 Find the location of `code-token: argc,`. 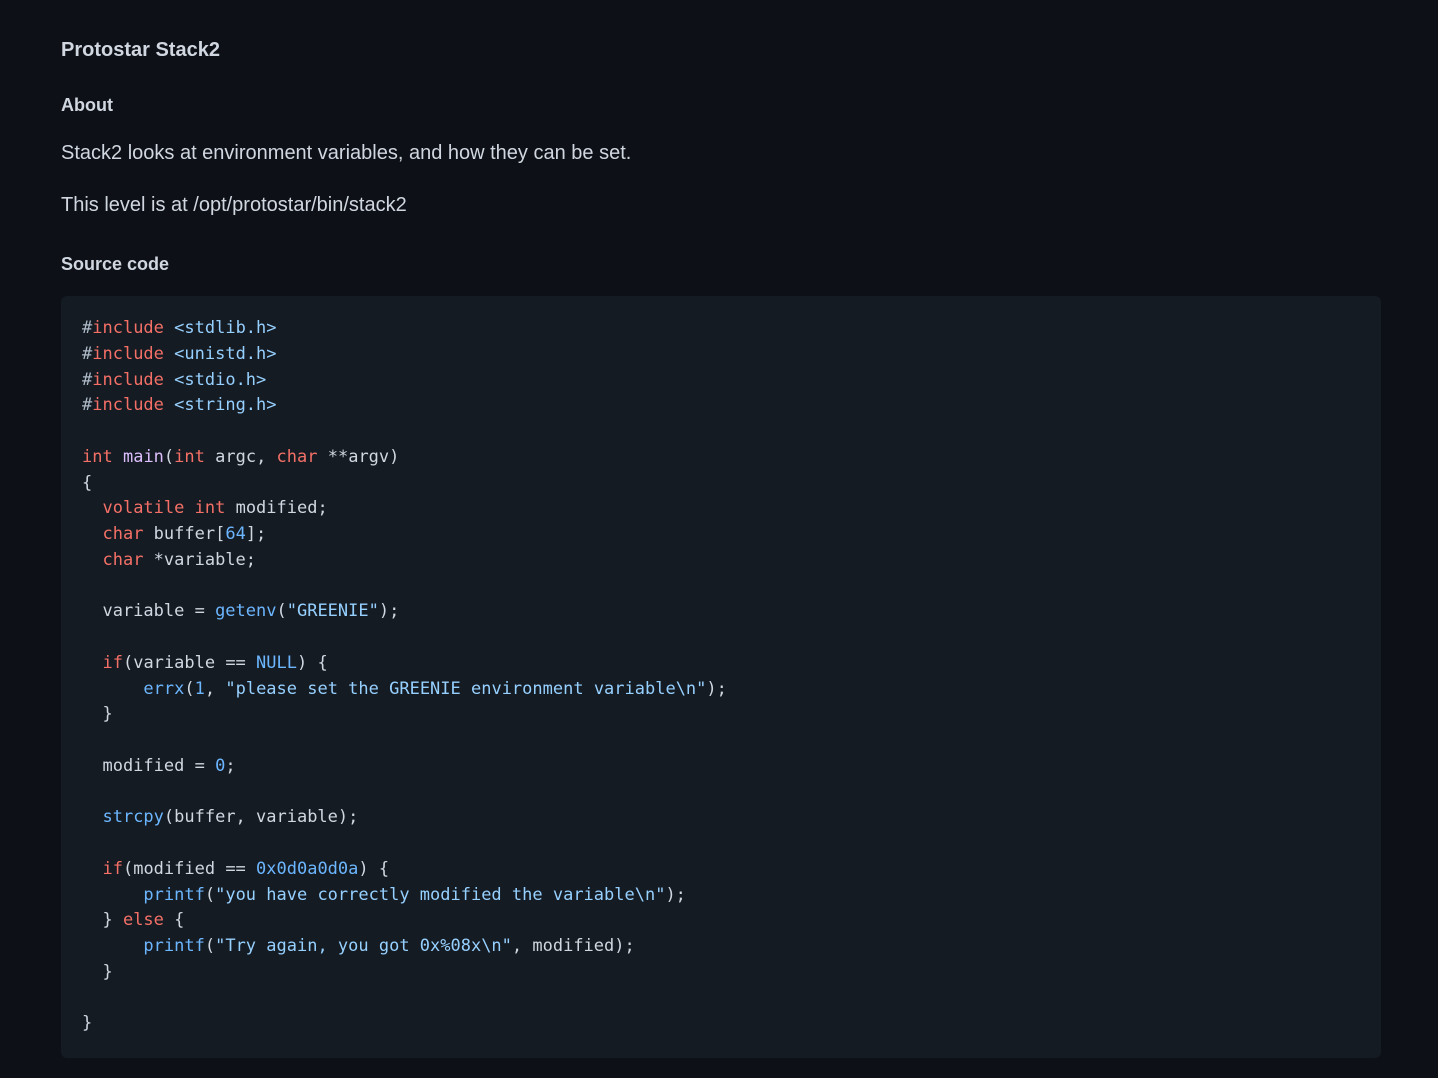

code-token: argc, is located at coordinates (240, 456).